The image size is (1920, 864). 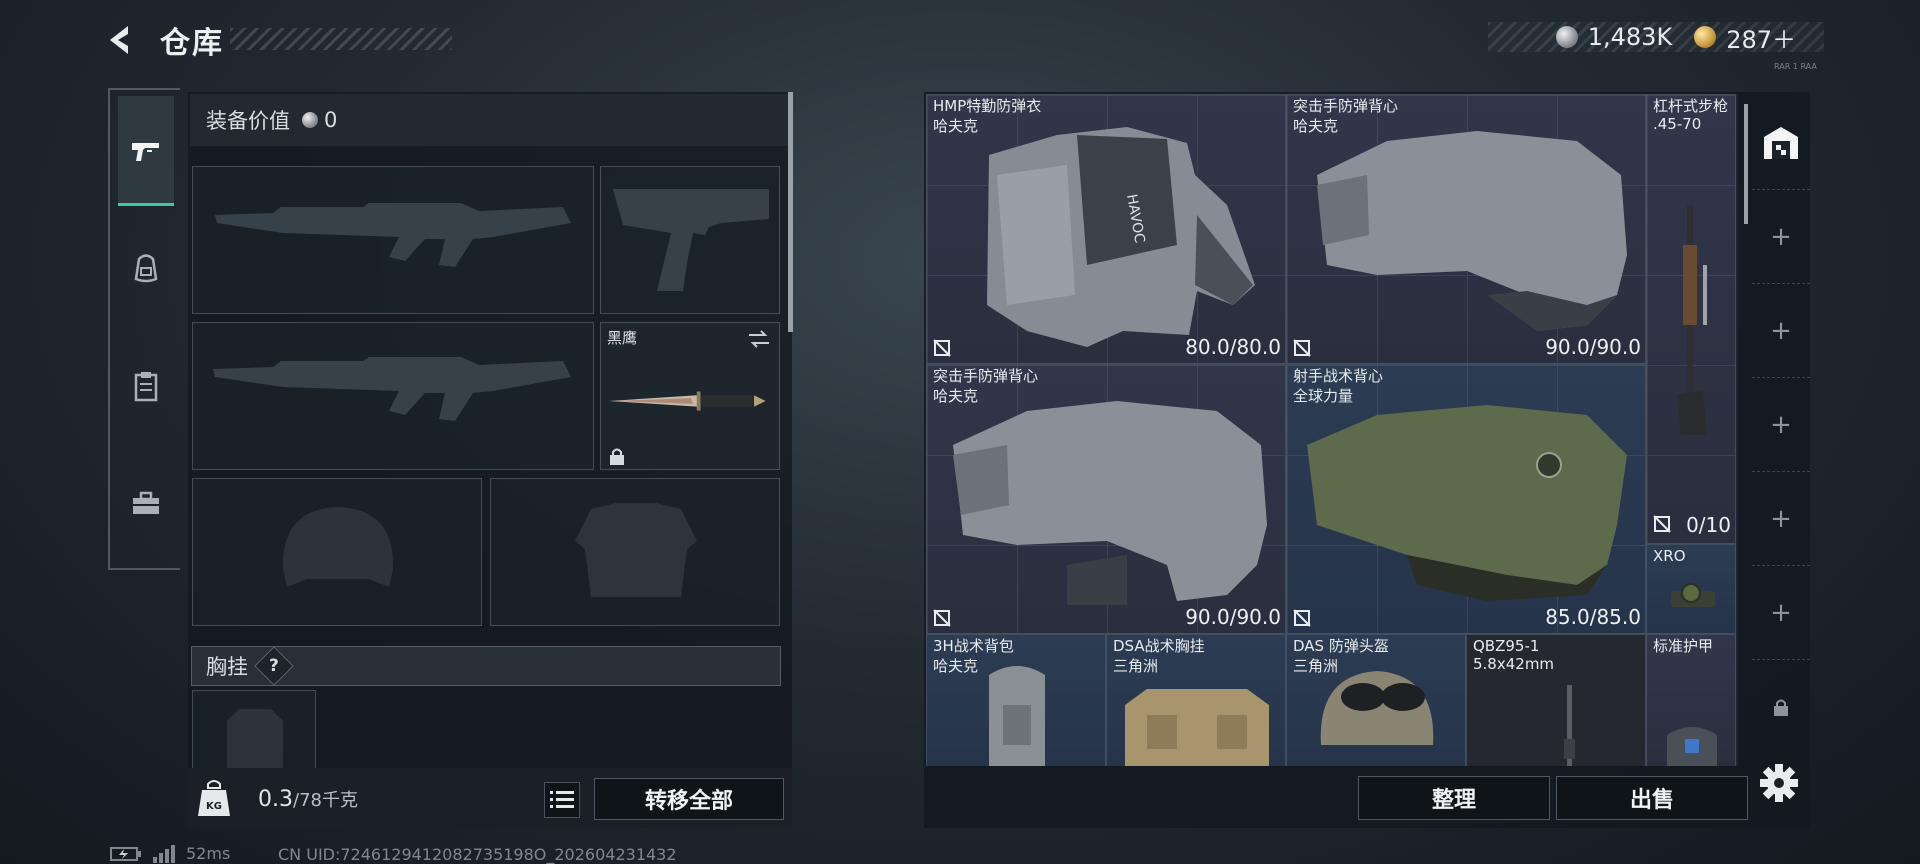 I want to click on weapon-tab, so click(x=146, y=151).